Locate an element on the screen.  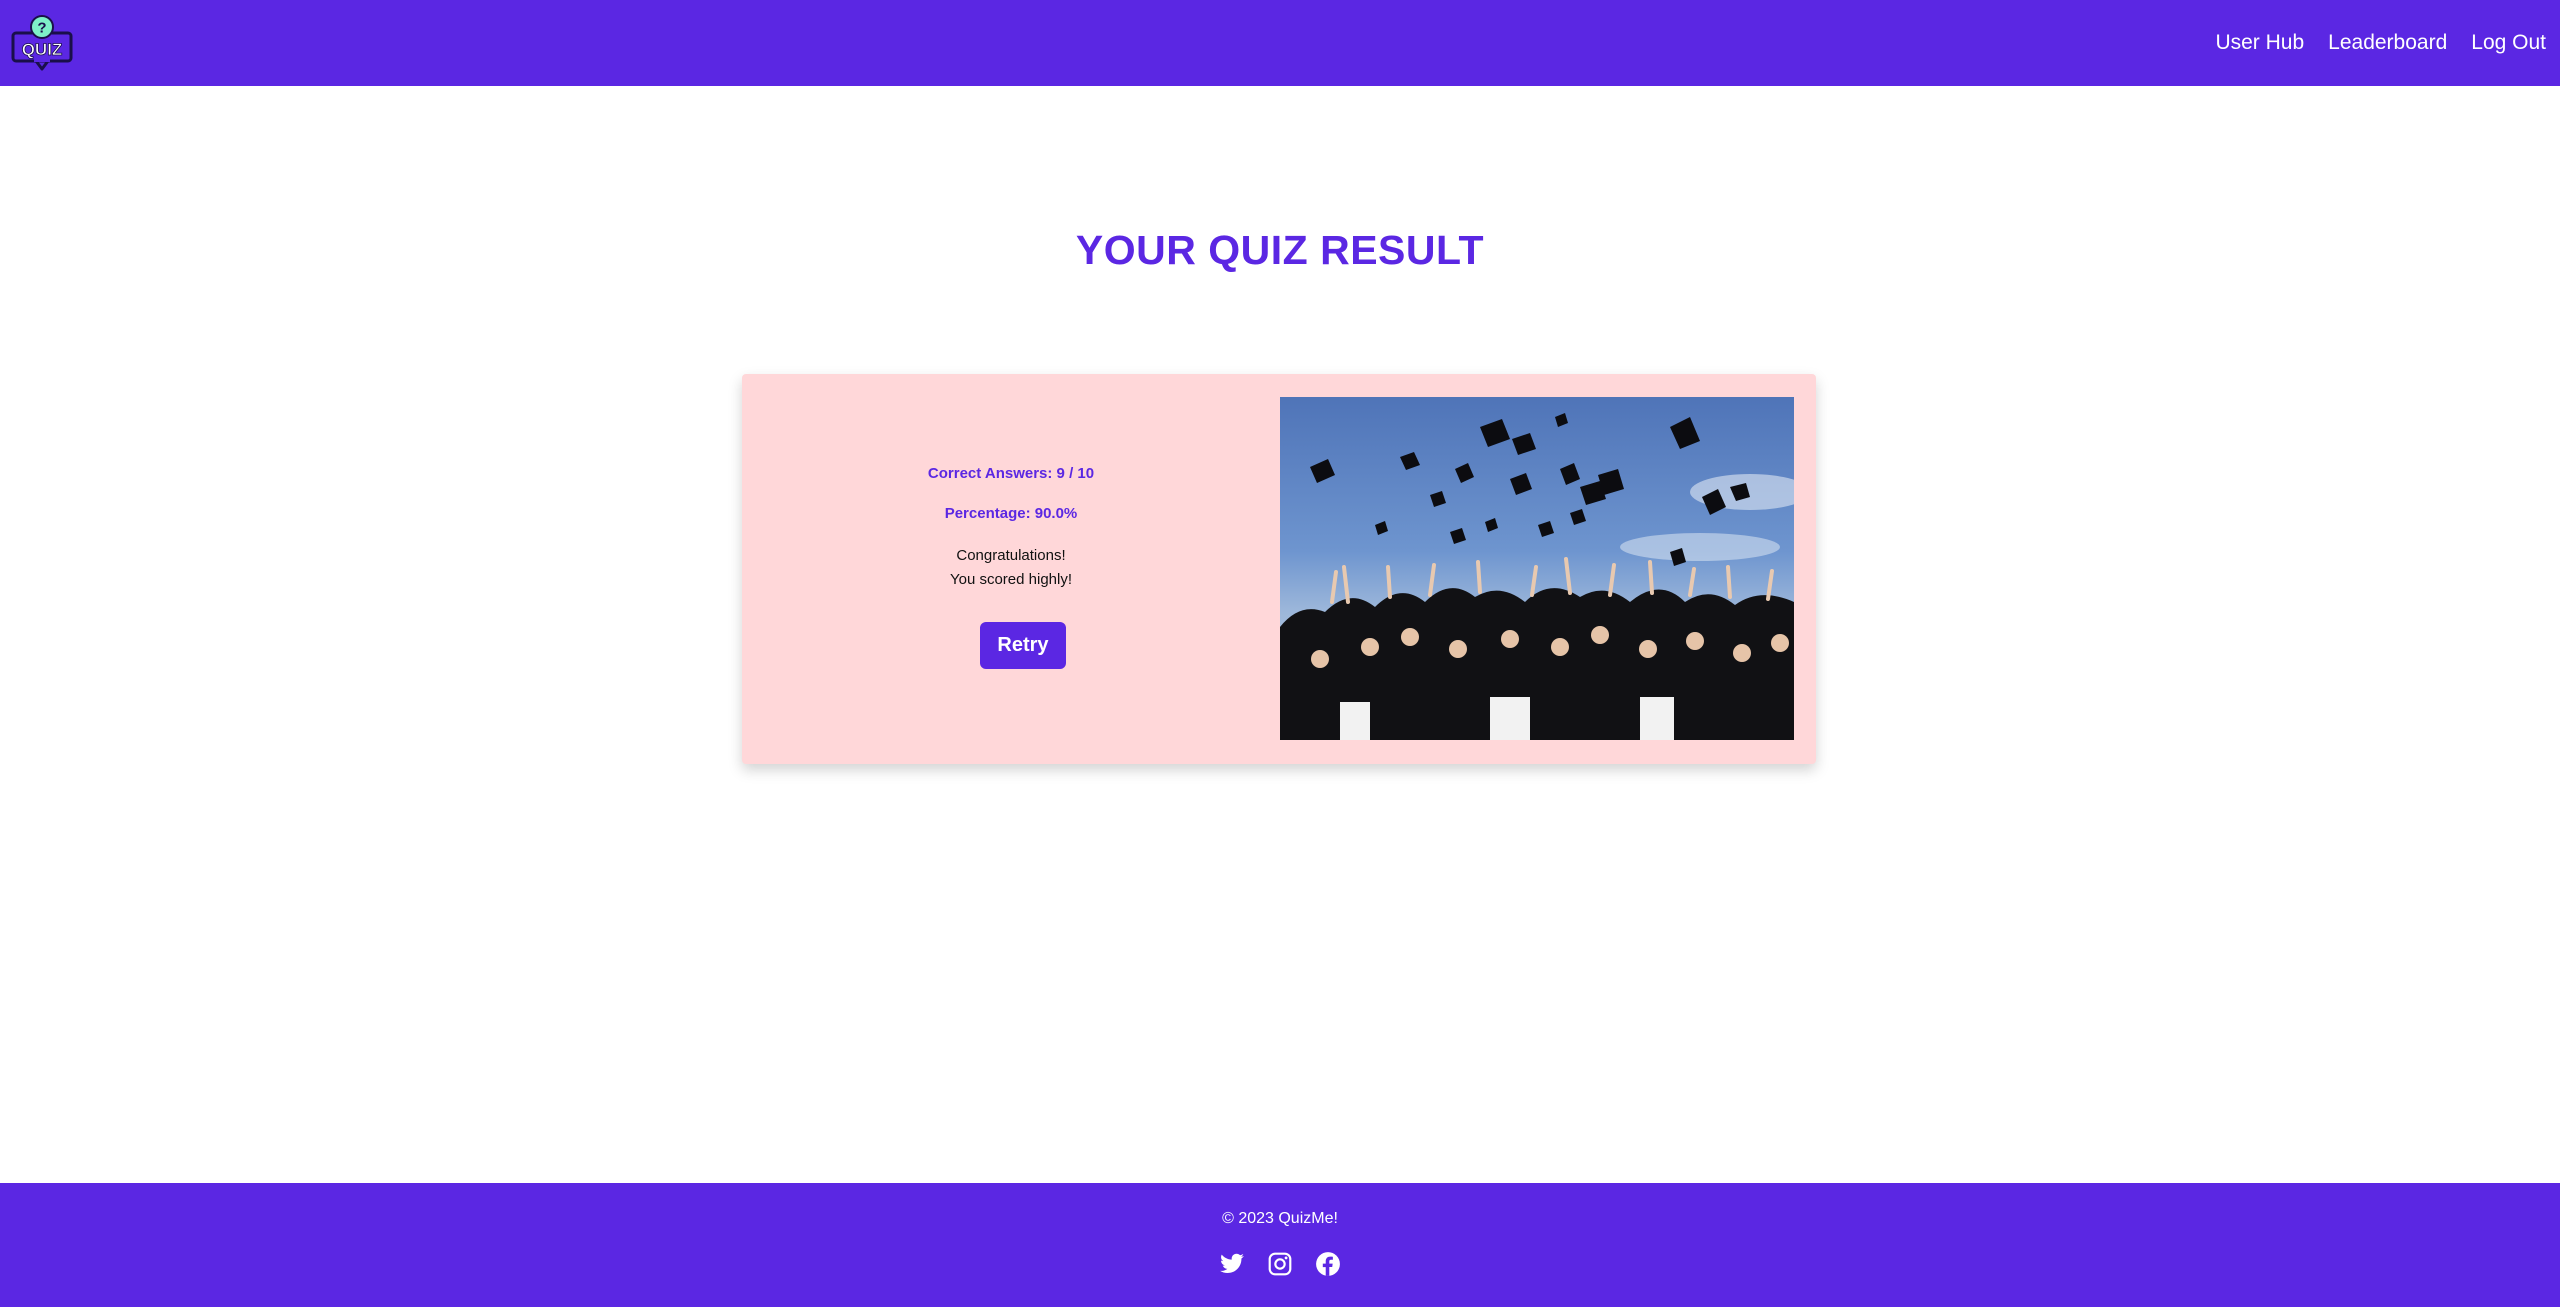
nav-user-hub: User Hub is located at coordinates (2259, 43).